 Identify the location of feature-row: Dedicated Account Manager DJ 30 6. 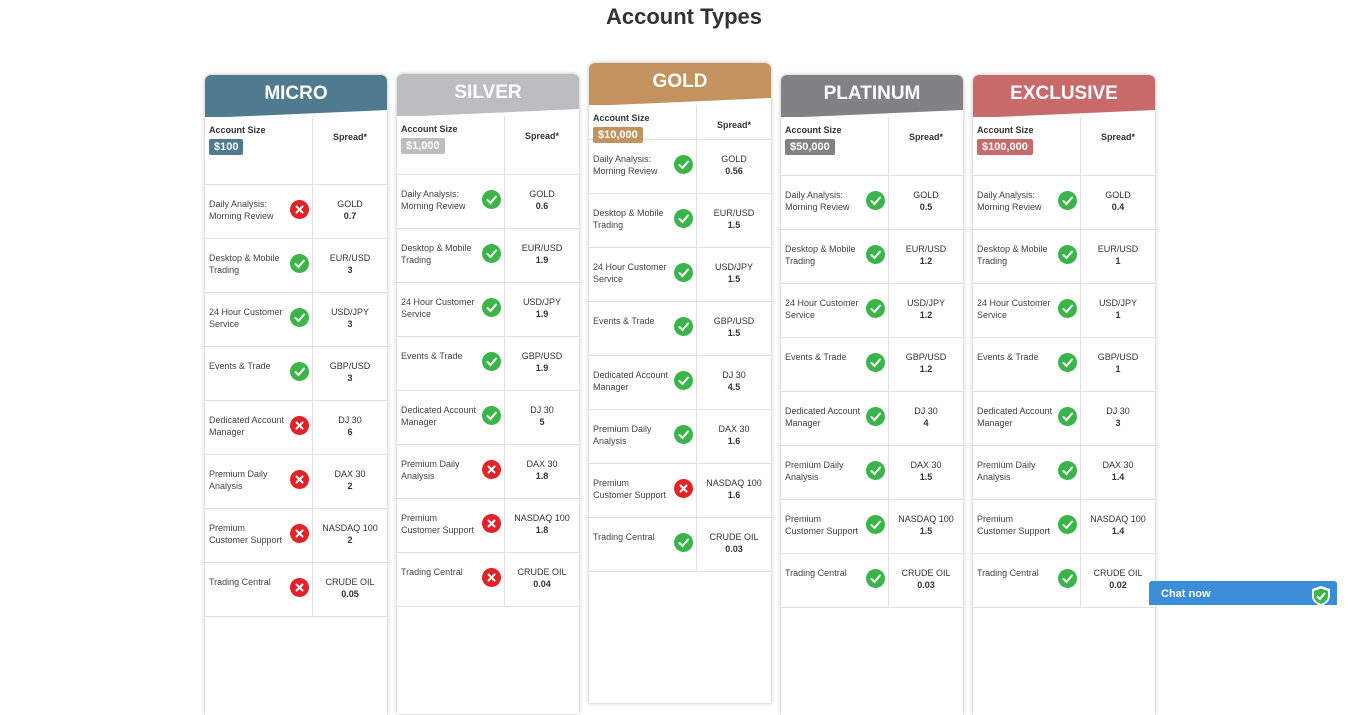
(296, 428).